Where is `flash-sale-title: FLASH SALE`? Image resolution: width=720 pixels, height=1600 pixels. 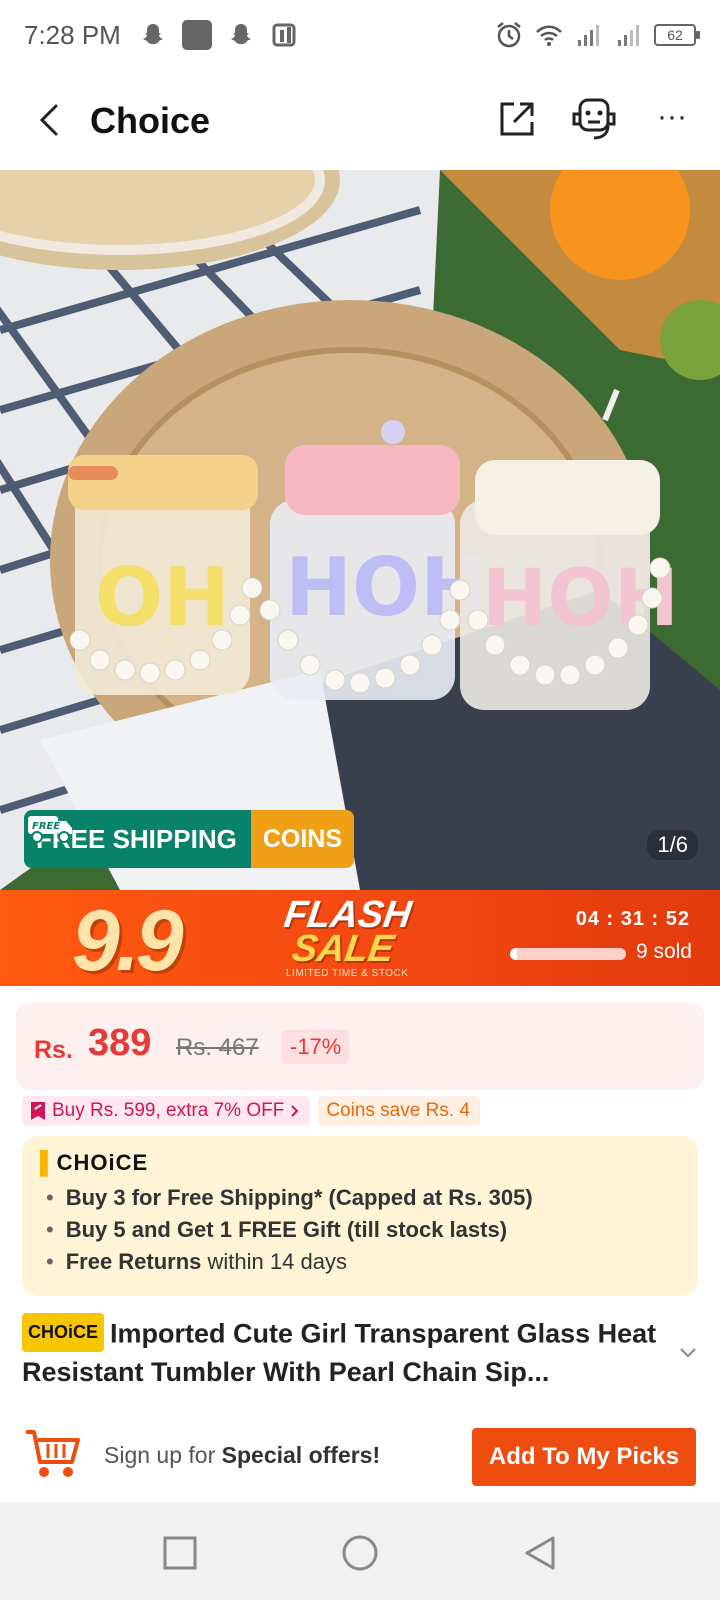 flash-sale-title: FLASH SALE is located at coordinates (345, 932).